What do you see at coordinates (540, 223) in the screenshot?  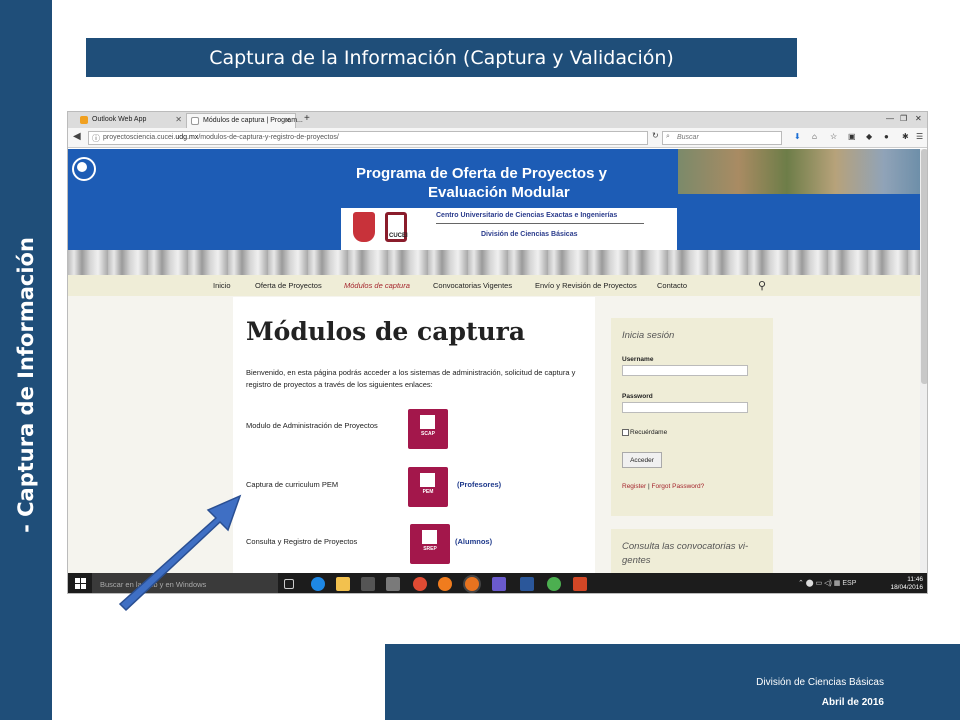 I see `divider` at bounding box center [540, 223].